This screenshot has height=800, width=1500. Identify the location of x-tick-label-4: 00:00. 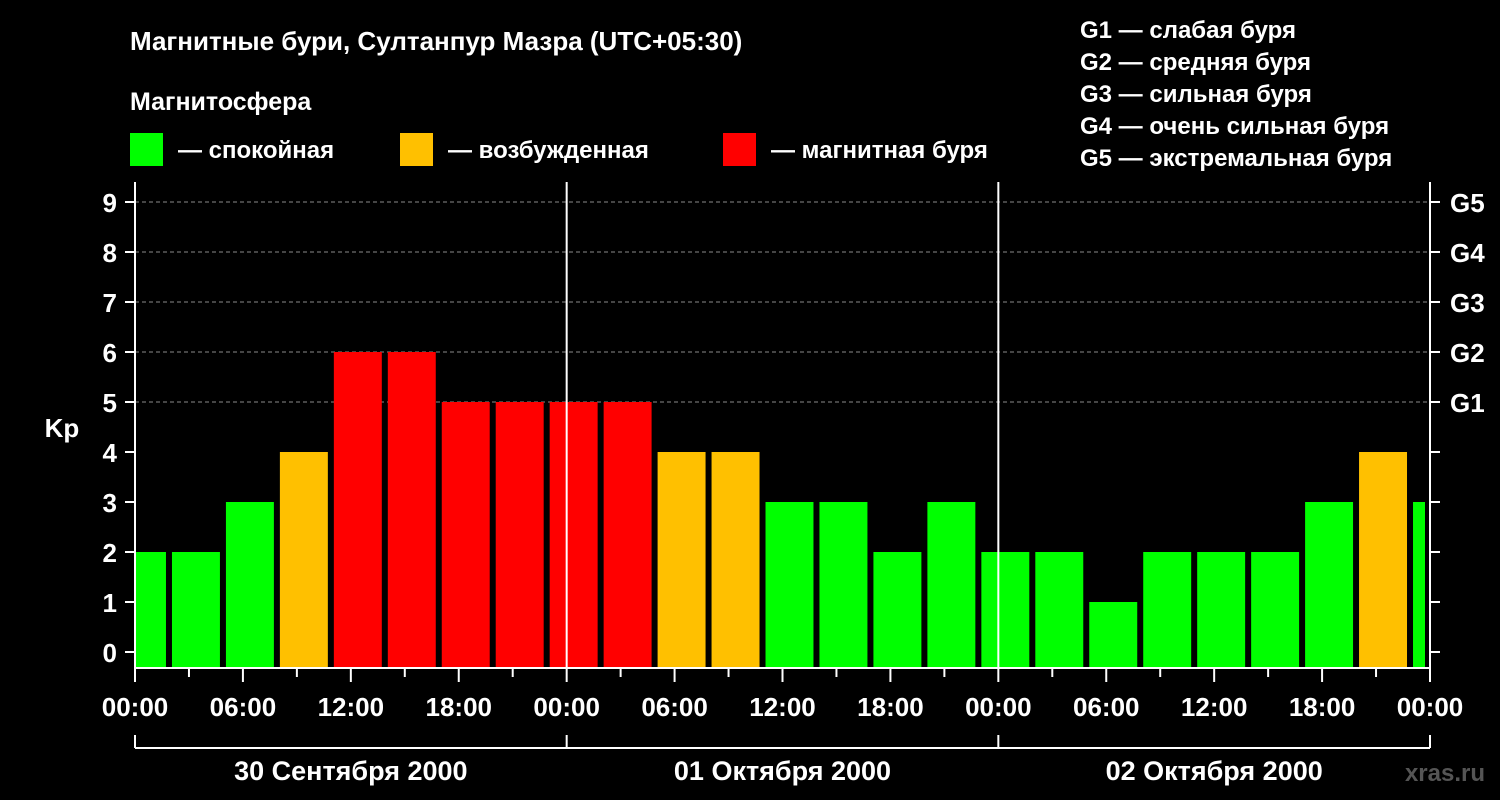
(566, 707).